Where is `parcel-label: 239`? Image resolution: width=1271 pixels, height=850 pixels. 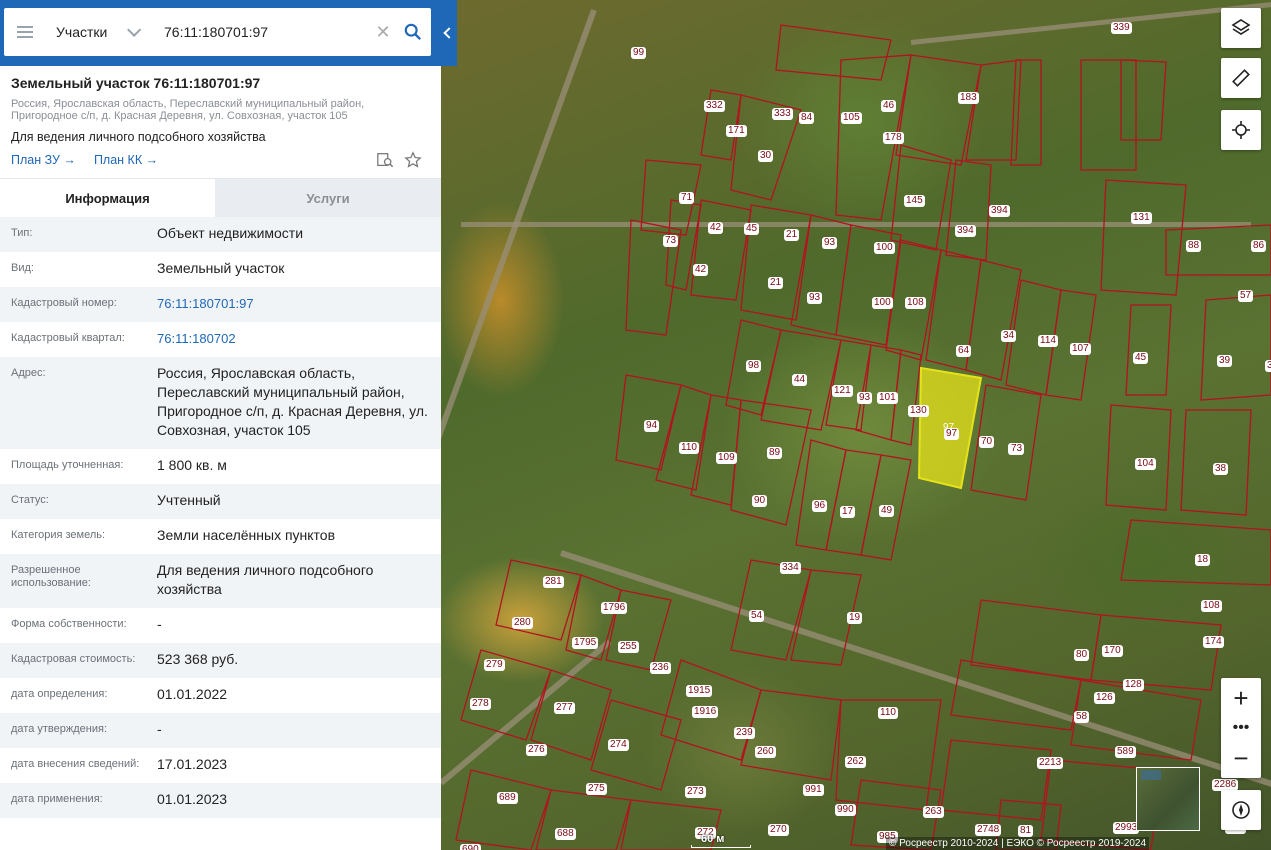
parcel-label: 239 is located at coordinates (744, 733).